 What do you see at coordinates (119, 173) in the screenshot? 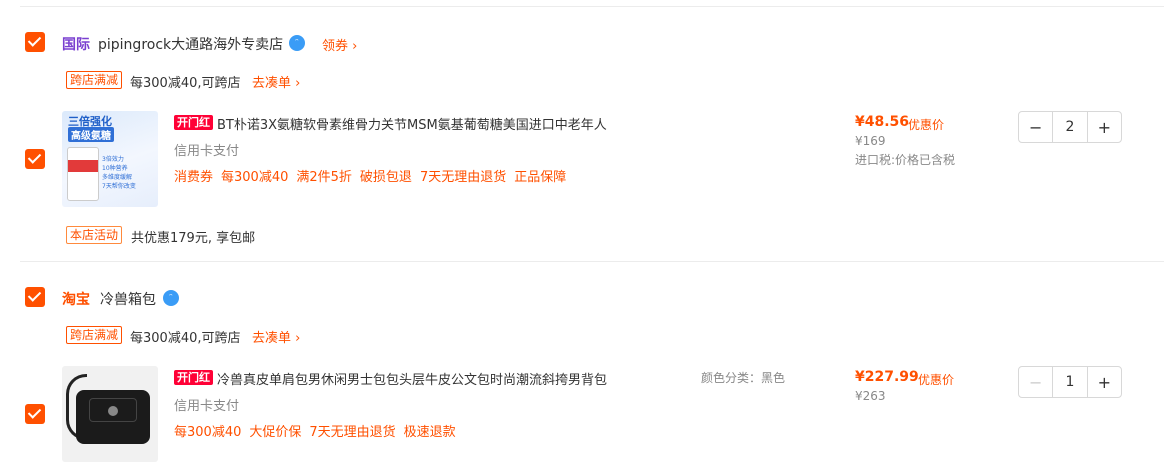
I see `product-image-points: 3倍效力 10种营养 多维度缓解 7天帮你改变` at bounding box center [119, 173].